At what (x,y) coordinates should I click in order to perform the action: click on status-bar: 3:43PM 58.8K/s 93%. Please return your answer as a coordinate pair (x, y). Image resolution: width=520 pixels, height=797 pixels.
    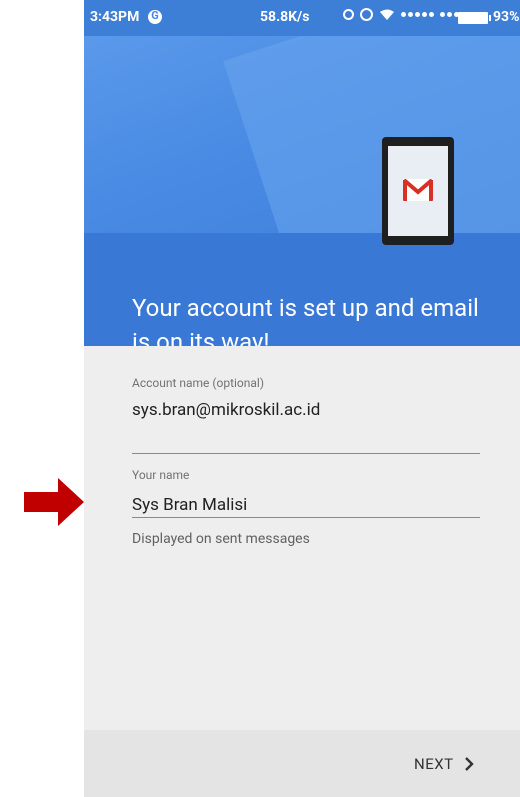
    Looking at the image, I should click on (302, 18).